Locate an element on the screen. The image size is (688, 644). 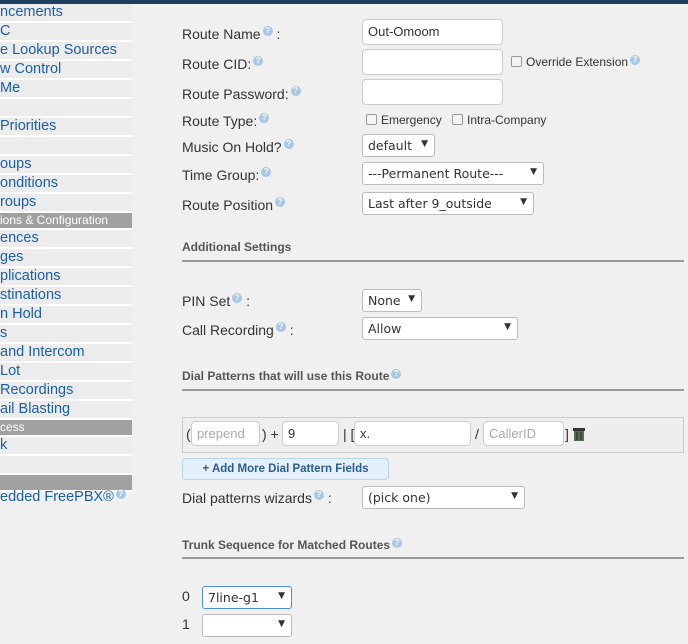
add-dial-pattern-button: + Add More Dial Pattern Fields is located at coordinates (285, 469).